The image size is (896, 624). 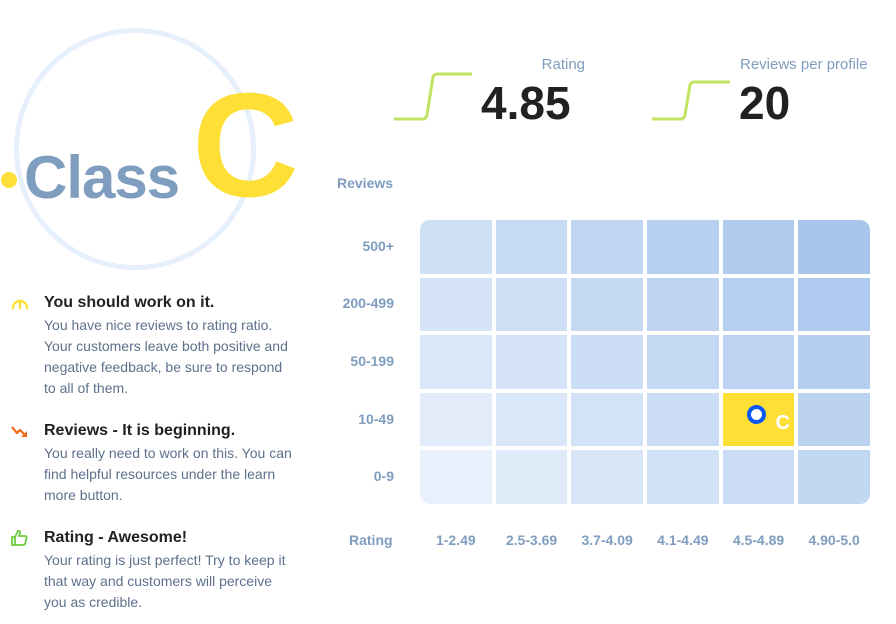 What do you see at coordinates (563, 64) in the screenshot?
I see `rating-stat-label: Rating` at bounding box center [563, 64].